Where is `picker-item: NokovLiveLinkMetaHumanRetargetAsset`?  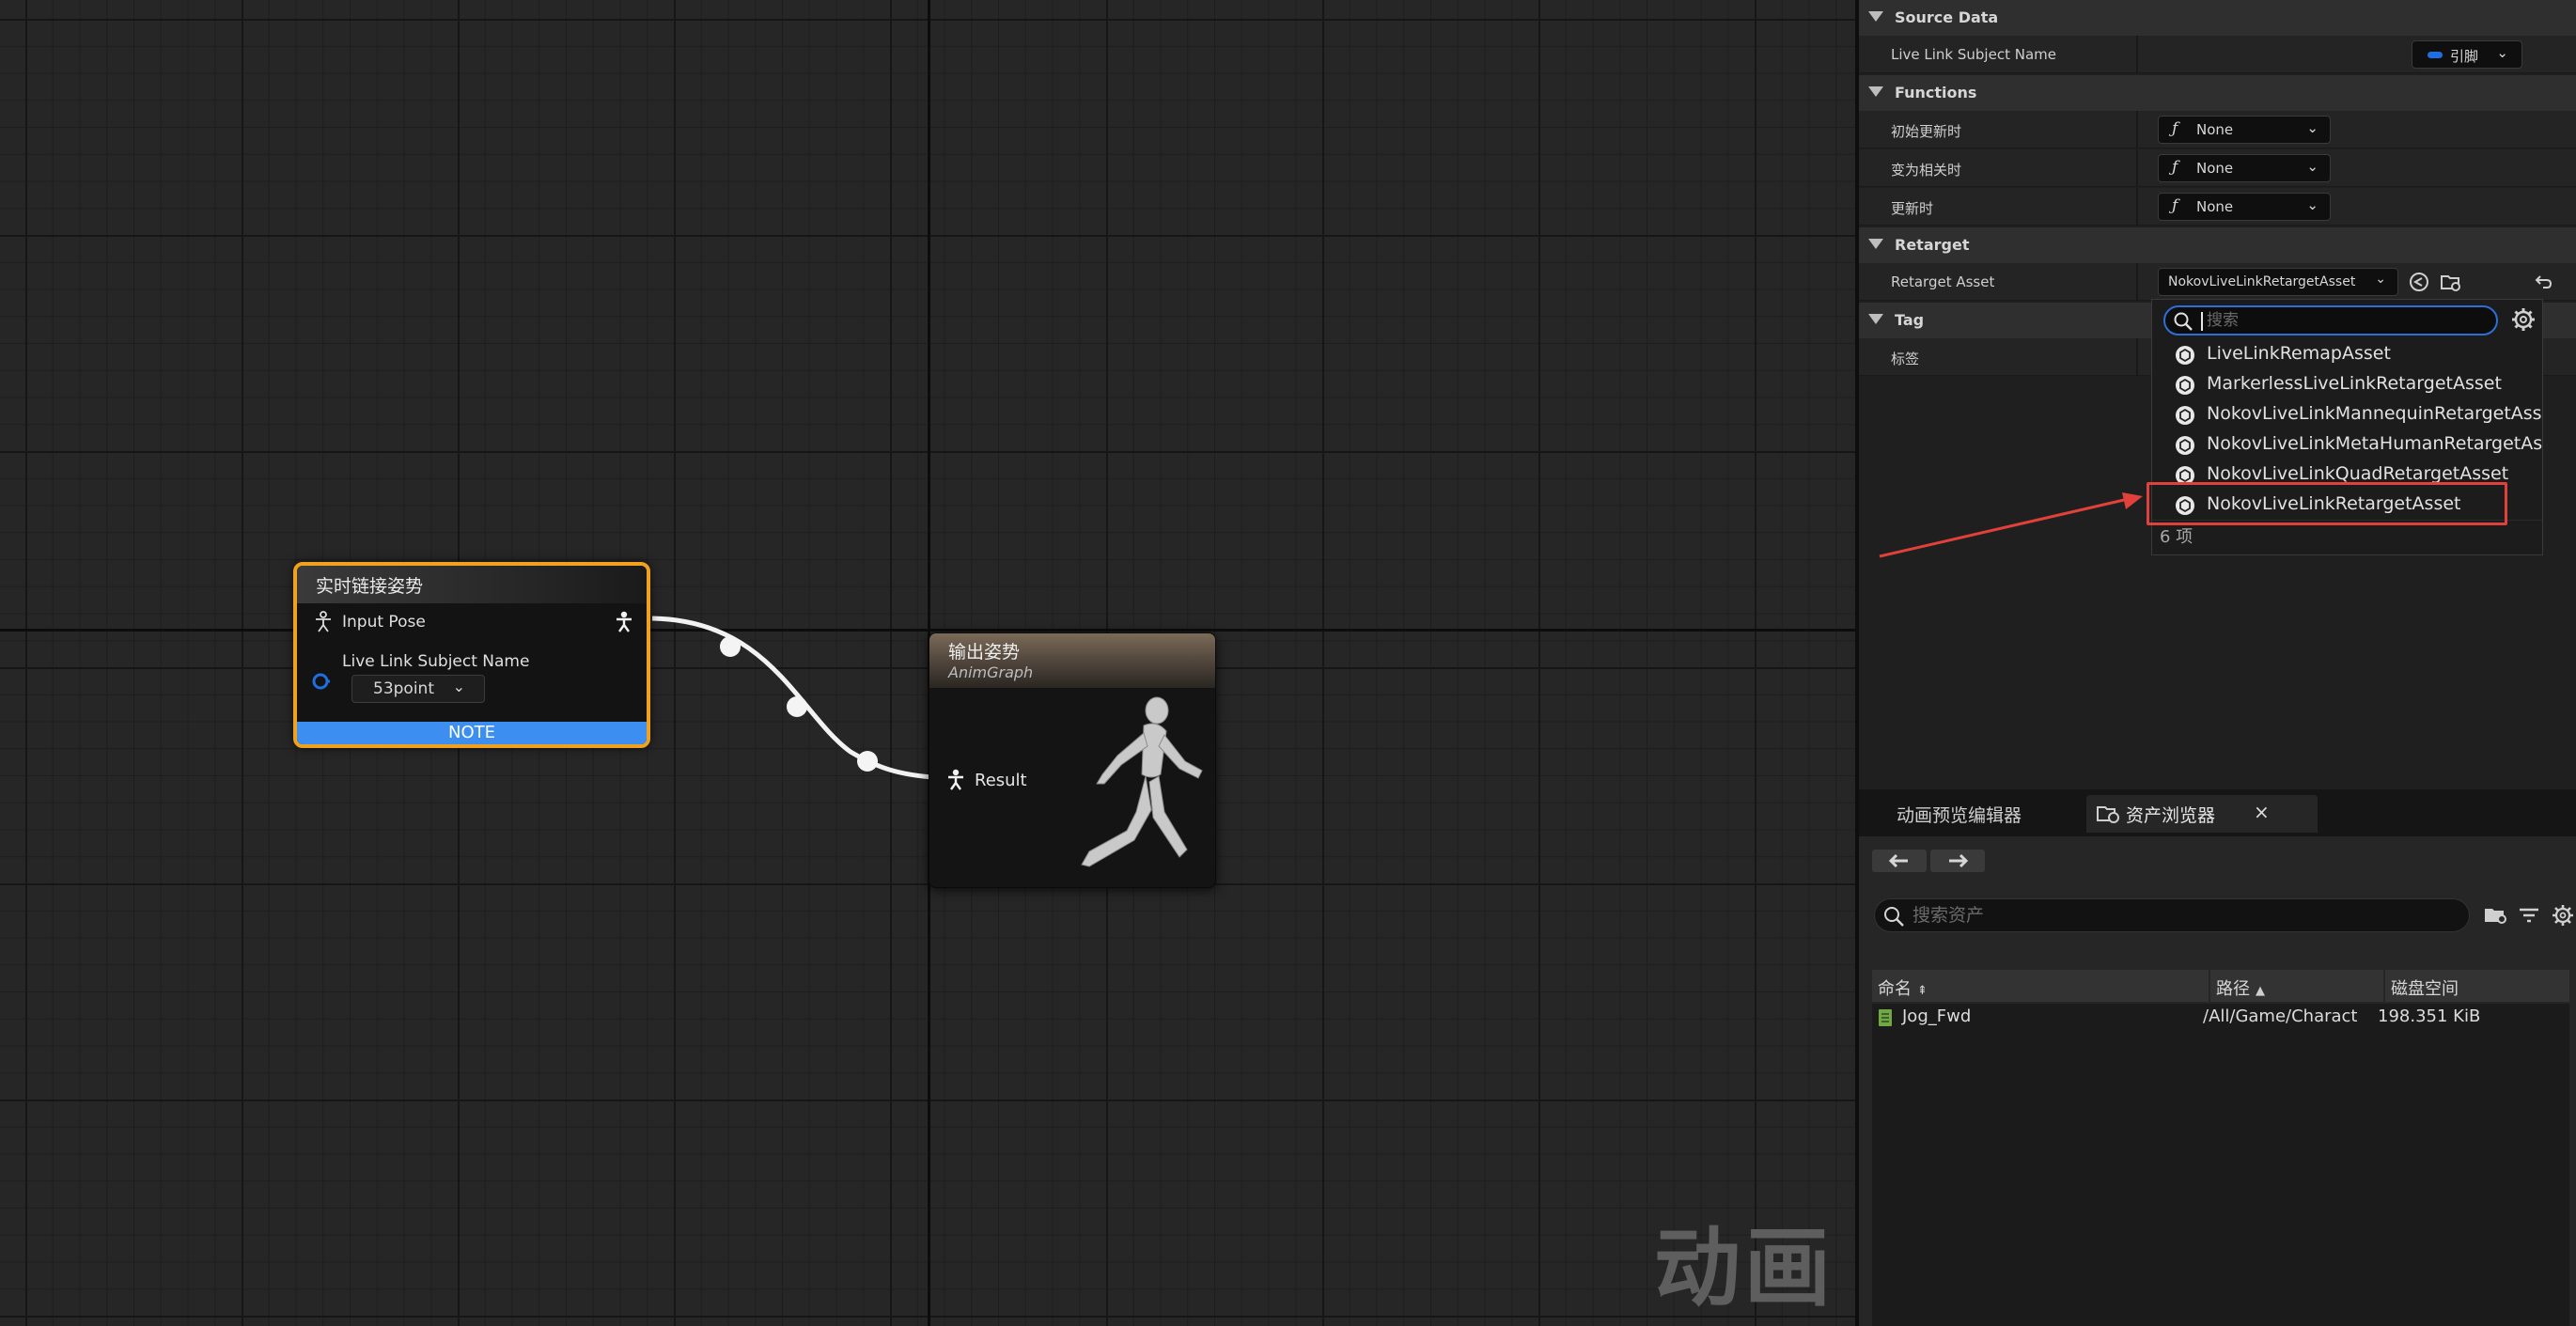
picker-item: NokovLiveLinkMetaHumanRetargetAsset is located at coordinates (2347, 444).